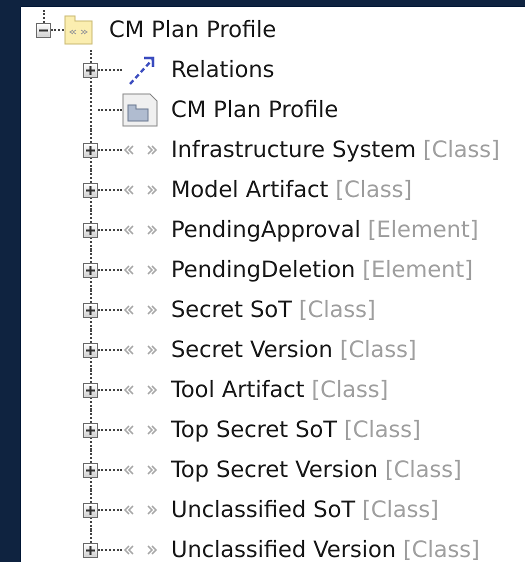 The width and height of the screenshot is (525, 562). I want to click on diagram-icon, so click(140, 110).